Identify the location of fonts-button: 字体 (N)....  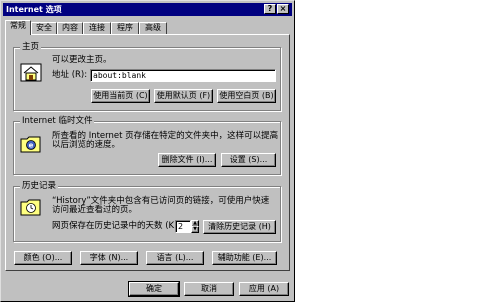
(109, 258).